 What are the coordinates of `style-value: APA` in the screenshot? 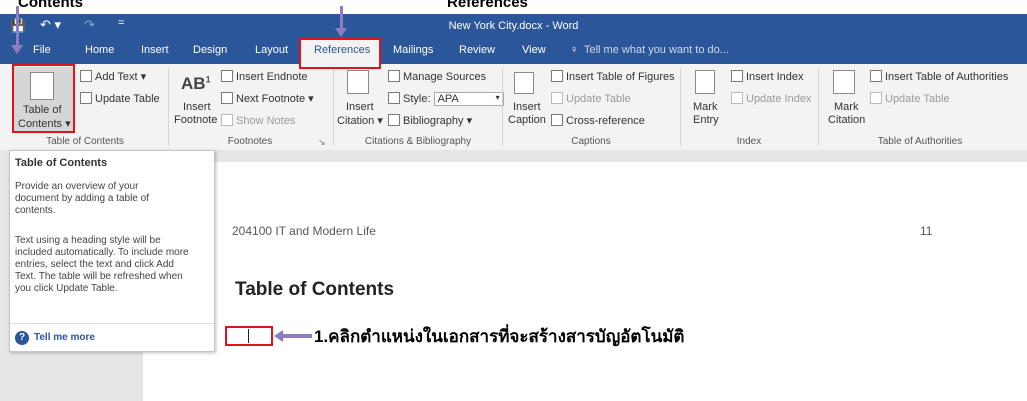 It's located at (448, 99).